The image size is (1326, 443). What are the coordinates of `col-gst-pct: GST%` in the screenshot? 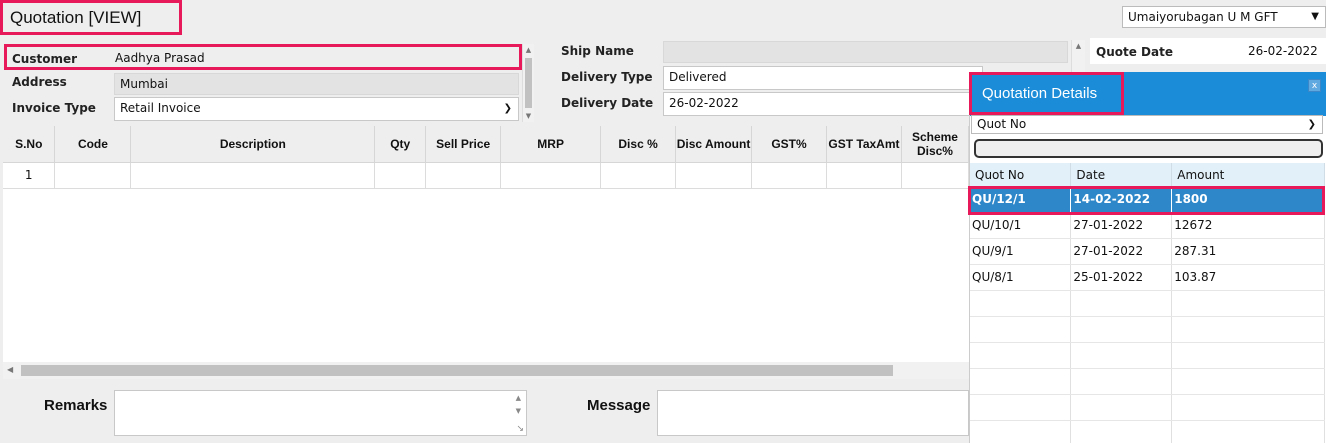 It's located at (789, 144).